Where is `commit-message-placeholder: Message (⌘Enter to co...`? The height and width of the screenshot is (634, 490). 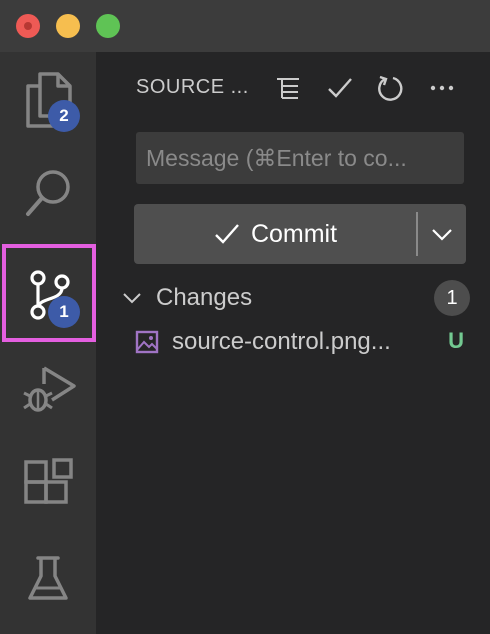
commit-message-placeholder: Message (⌘Enter to co... is located at coordinates (276, 157).